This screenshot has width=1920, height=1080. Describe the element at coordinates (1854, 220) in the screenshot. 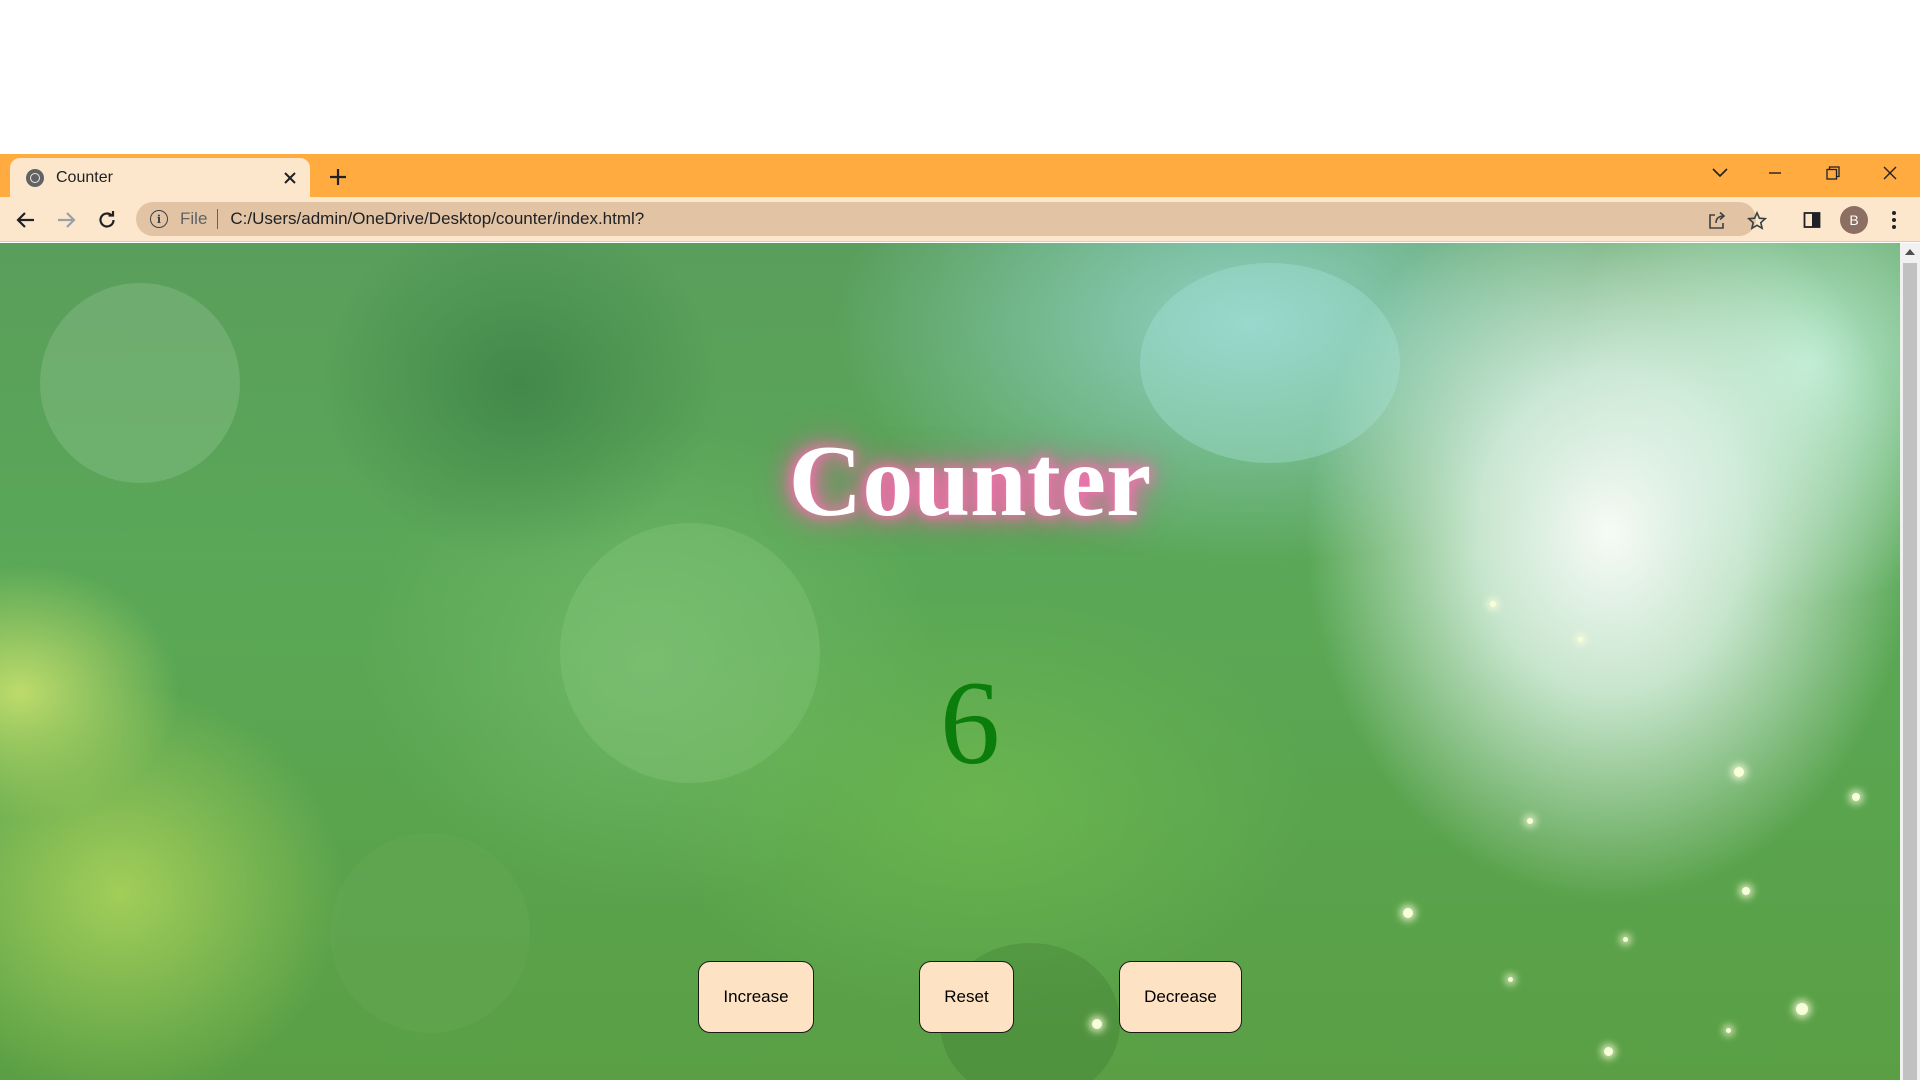

I see `avatar: B` at that location.